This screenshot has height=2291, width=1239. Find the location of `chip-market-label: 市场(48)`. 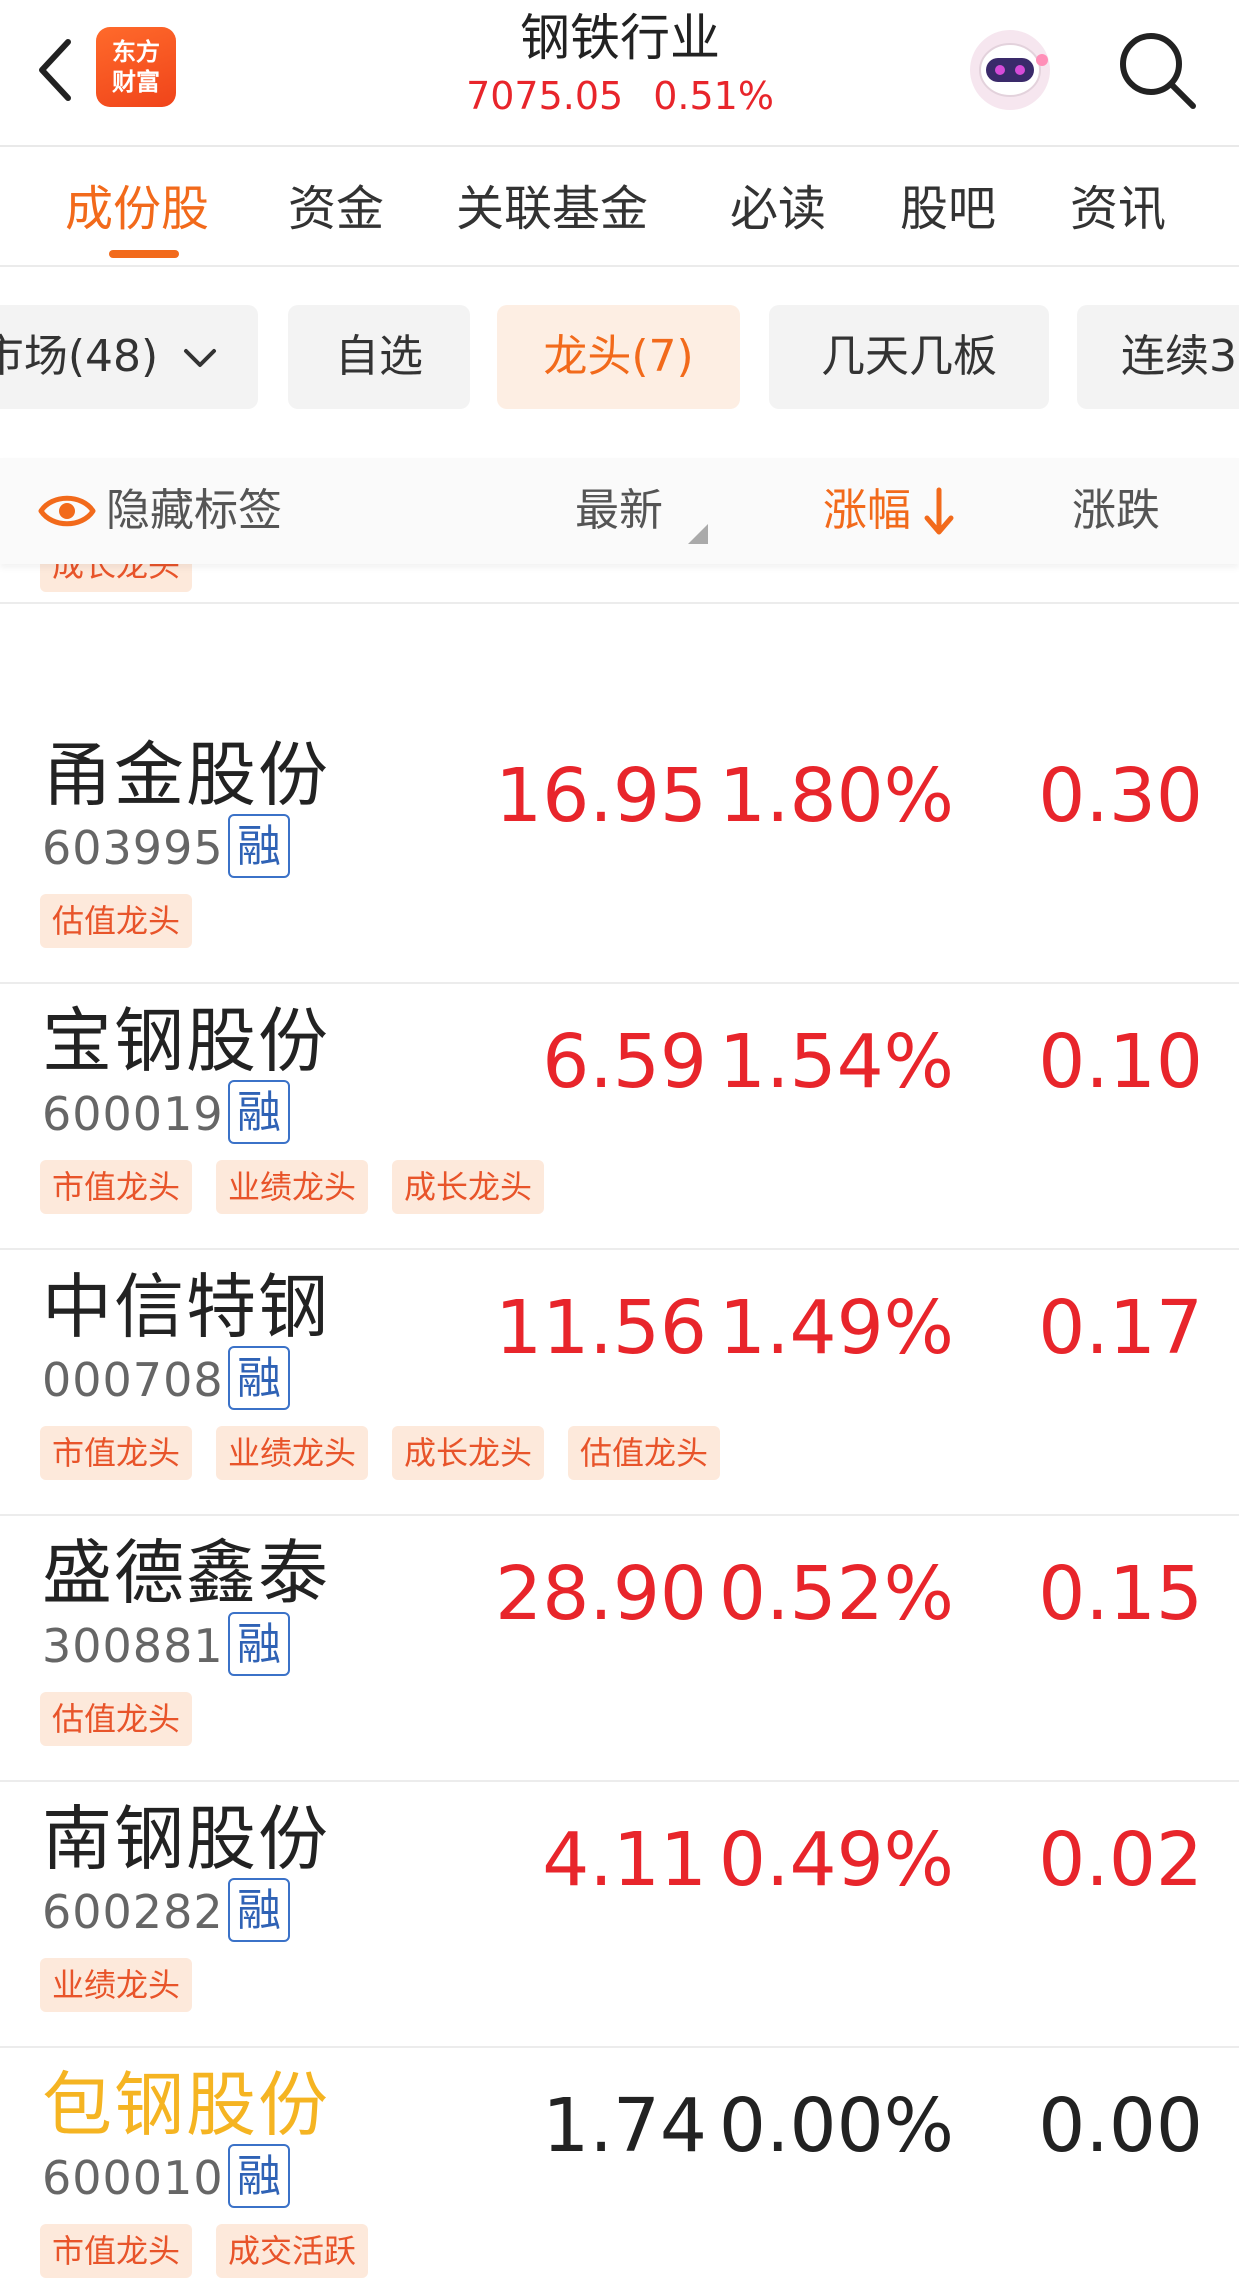

chip-market-label: 市场(48) is located at coordinates (79, 356).